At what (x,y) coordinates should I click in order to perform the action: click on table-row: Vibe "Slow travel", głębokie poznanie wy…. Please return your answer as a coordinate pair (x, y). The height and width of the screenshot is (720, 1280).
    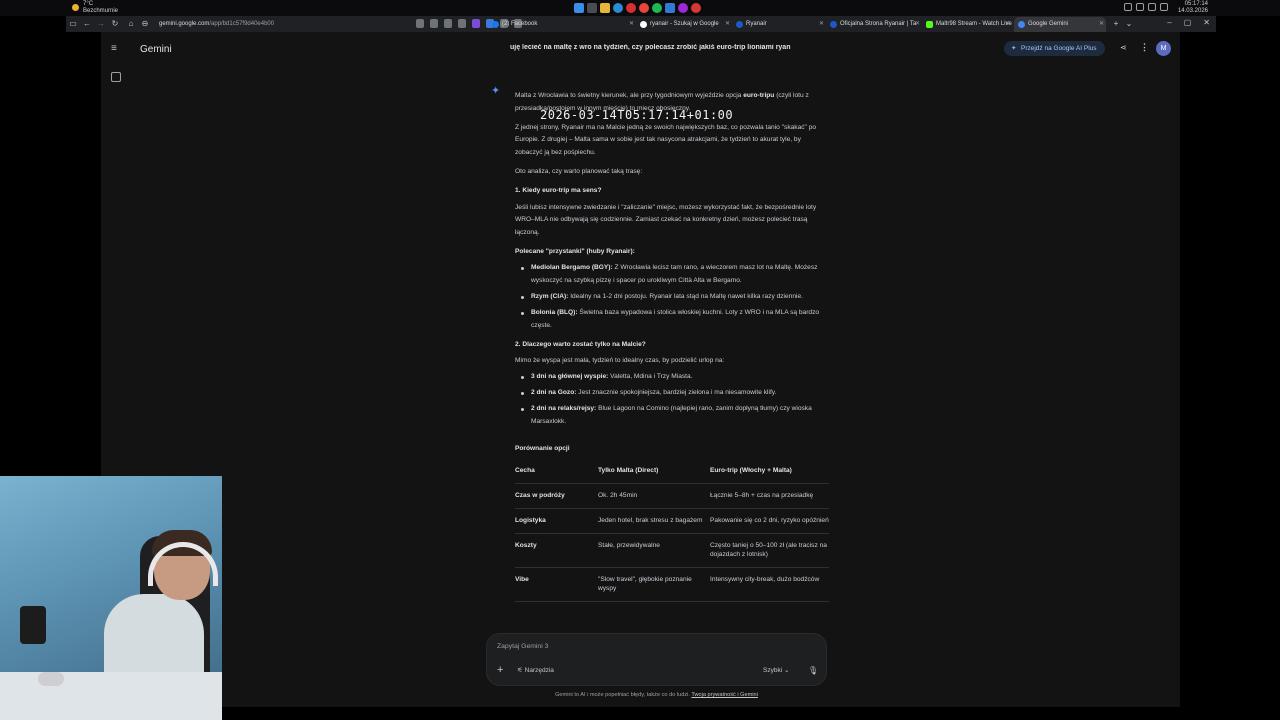
    Looking at the image, I should click on (672, 585).